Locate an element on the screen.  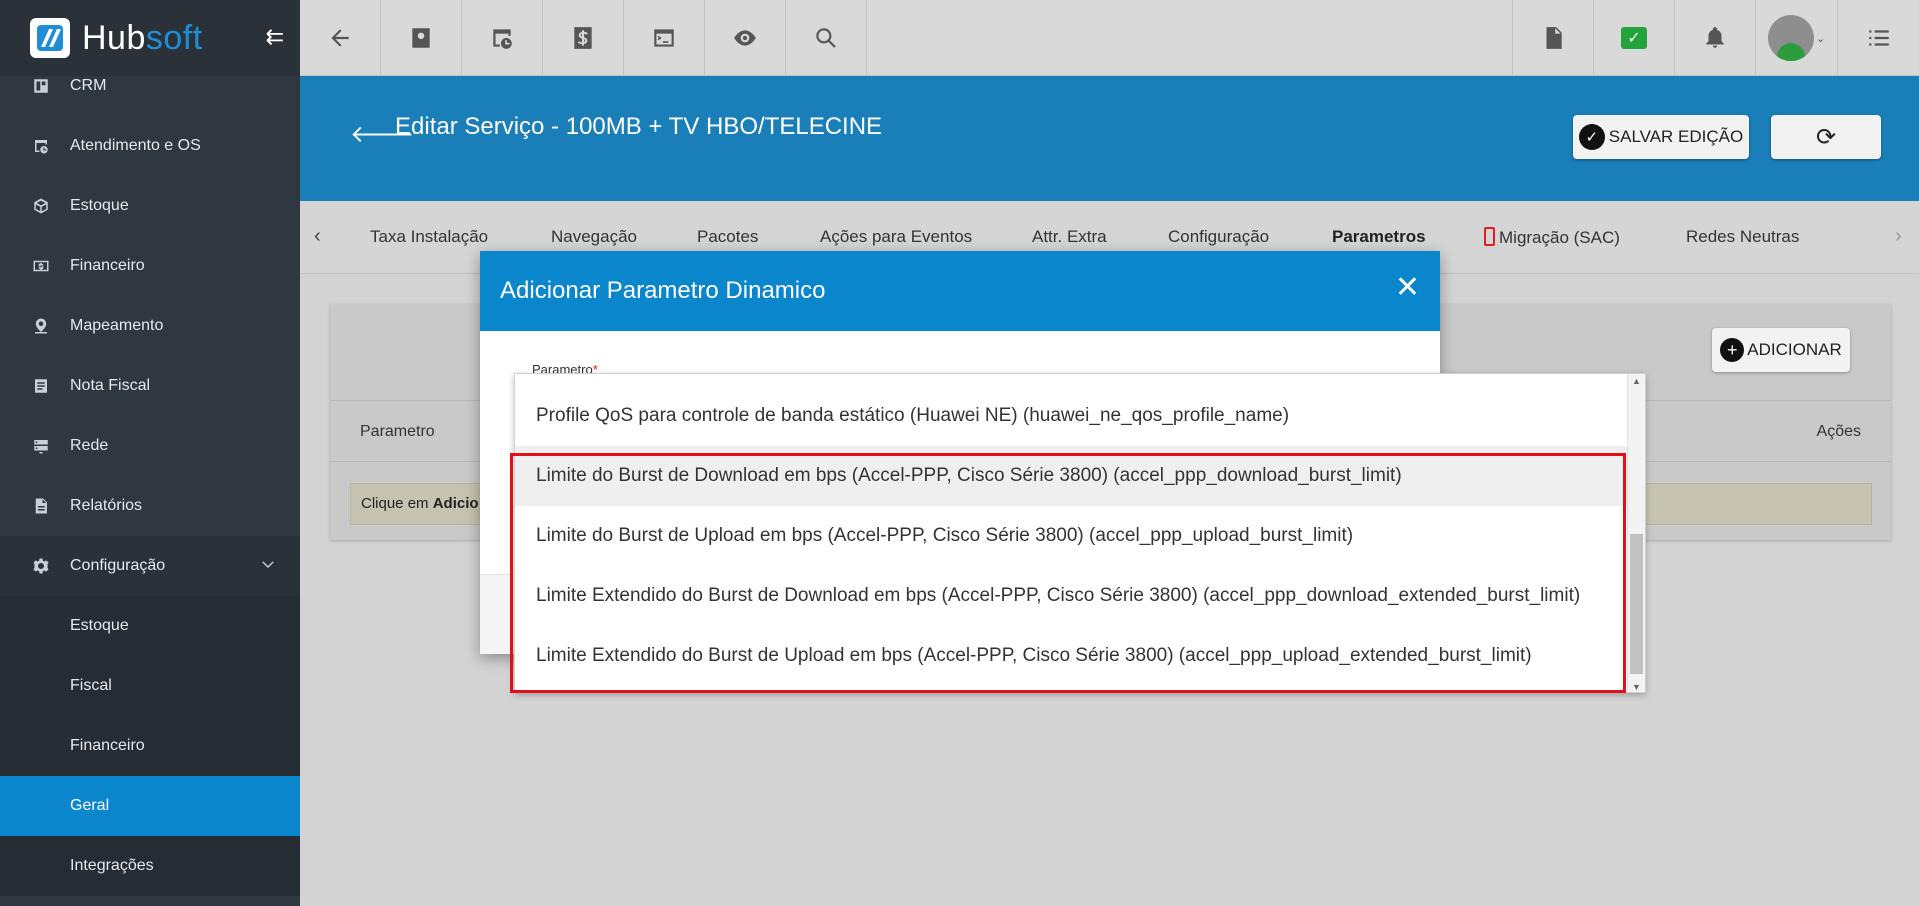
save-button-label: SALVAR EDIÇÃO is located at coordinates (1676, 136).